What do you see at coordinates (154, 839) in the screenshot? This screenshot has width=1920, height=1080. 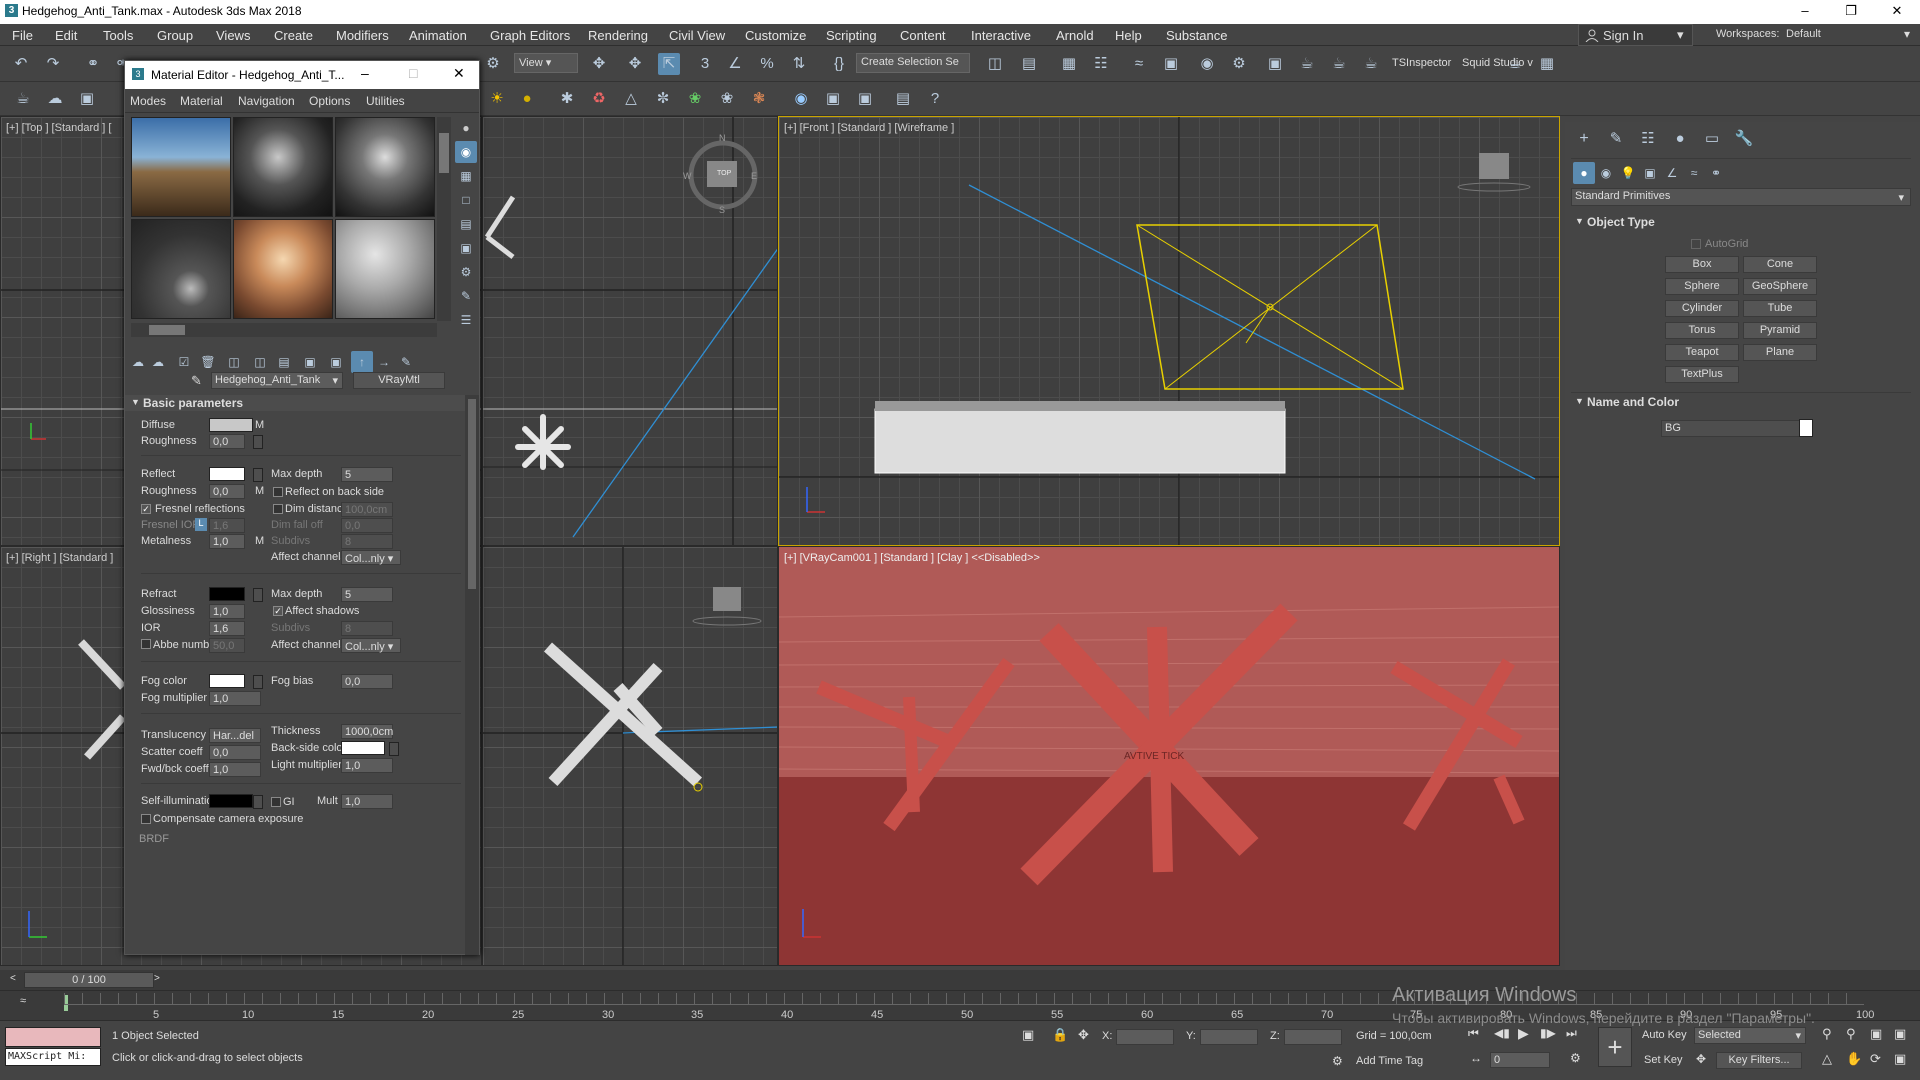 I see `brdf-rollout: BRDF` at bounding box center [154, 839].